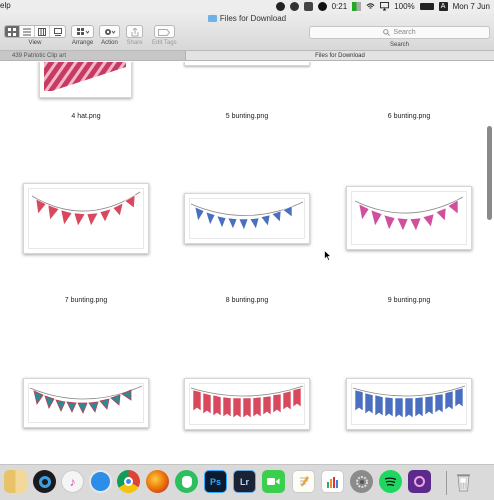  What do you see at coordinates (247, 6) in the screenshot?
I see `menu-bar: elp 0:21 100% A Mon 7 Jun` at bounding box center [247, 6].